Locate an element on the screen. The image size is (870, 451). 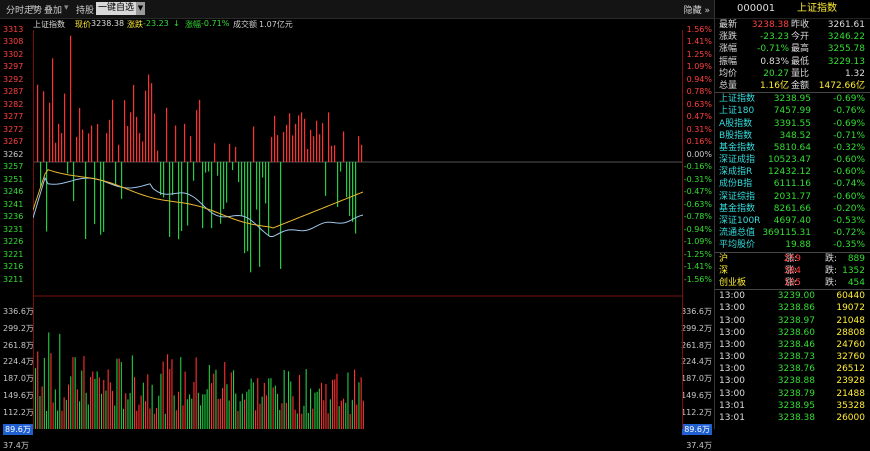
tick-volume: 19072 is located at coordinates (850, 308).